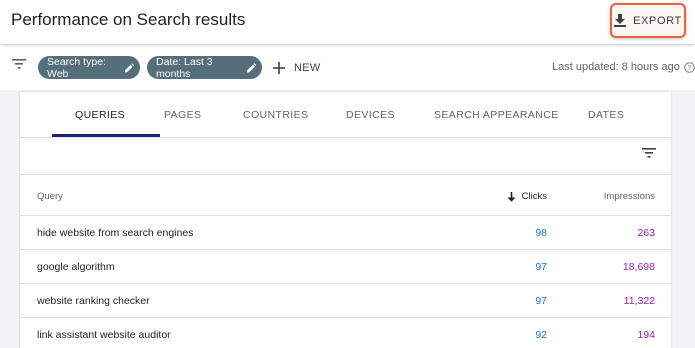 This screenshot has height=348, width=695. Describe the element at coordinates (541, 335) in the screenshot. I see `clicks-cell: 92` at that location.